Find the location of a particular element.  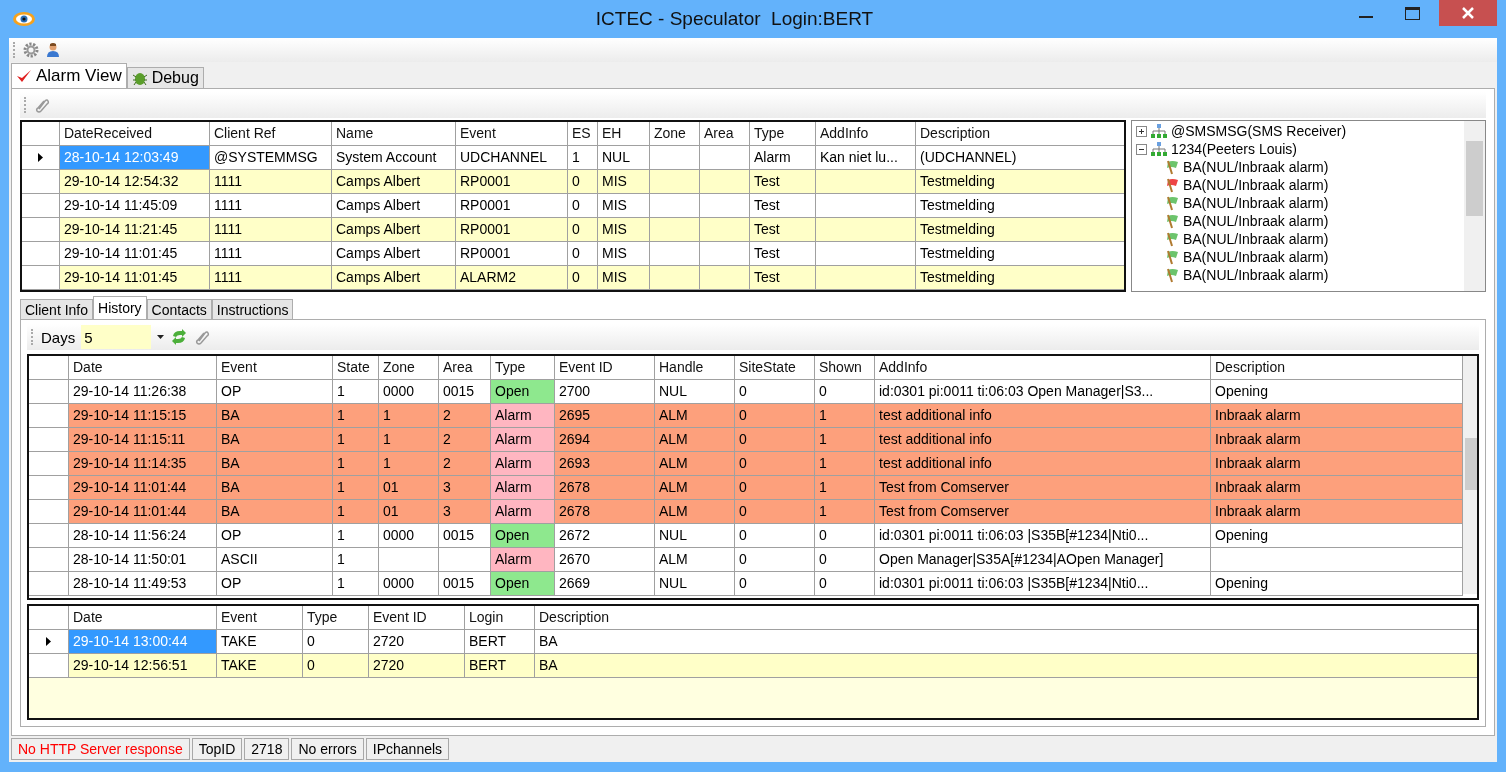

table-cell is located at coordinates (675, 278).